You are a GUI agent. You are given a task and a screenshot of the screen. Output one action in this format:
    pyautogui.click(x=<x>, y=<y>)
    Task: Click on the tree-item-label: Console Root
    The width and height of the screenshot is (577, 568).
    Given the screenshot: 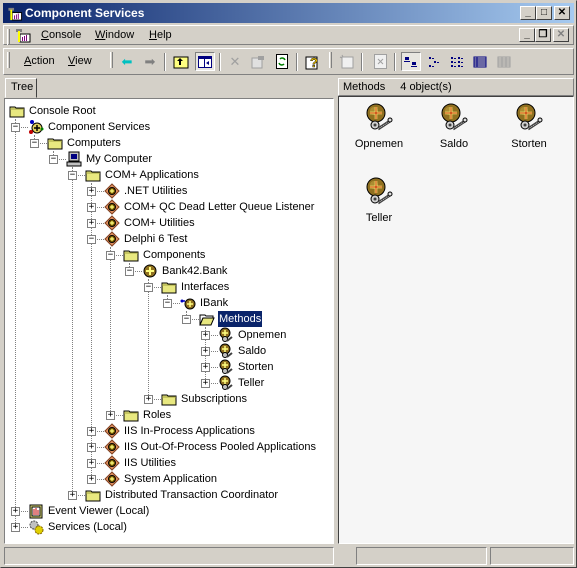 What is the action you would take?
    pyautogui.click(x=62, y=111)
    